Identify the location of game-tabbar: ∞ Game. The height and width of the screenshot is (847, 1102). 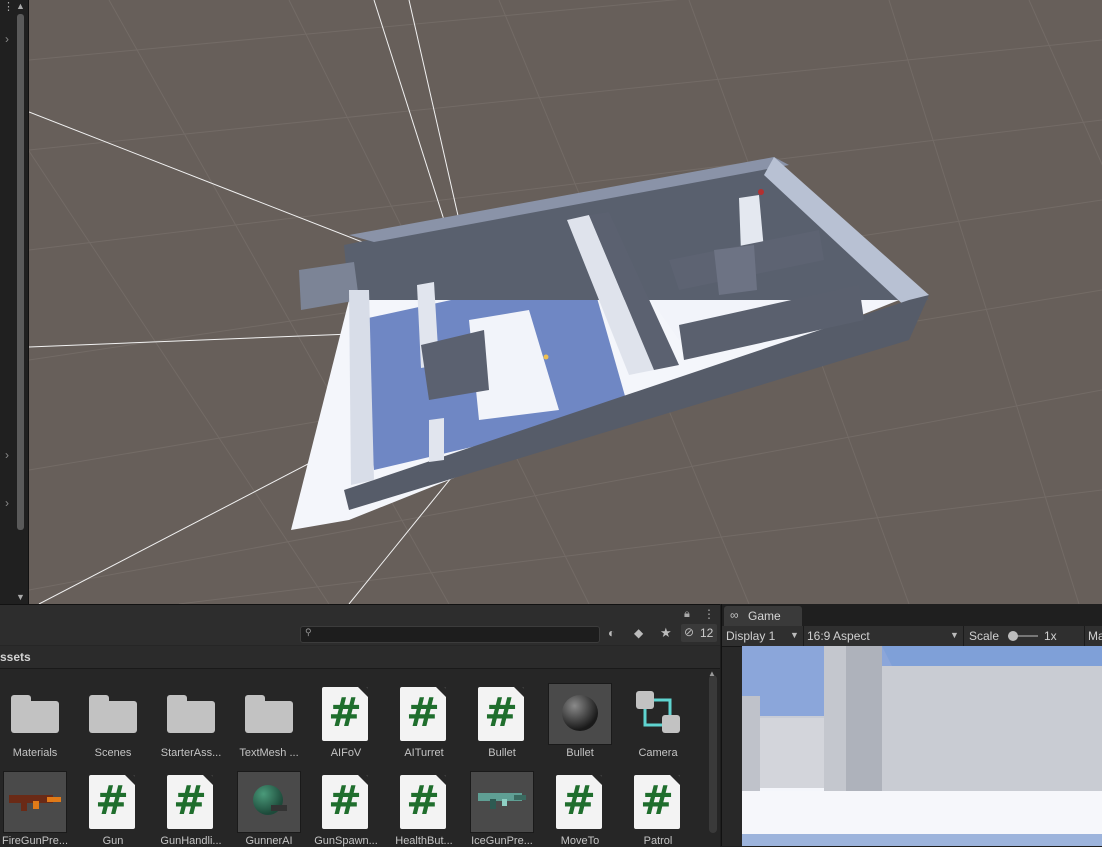
(912, 615).